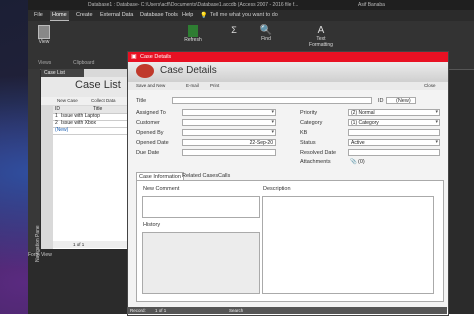 This screenshot has height=316, width=474. Describe the element at coordinates (214, 85) in the screenshot. I see `print-button: Print` at that location.